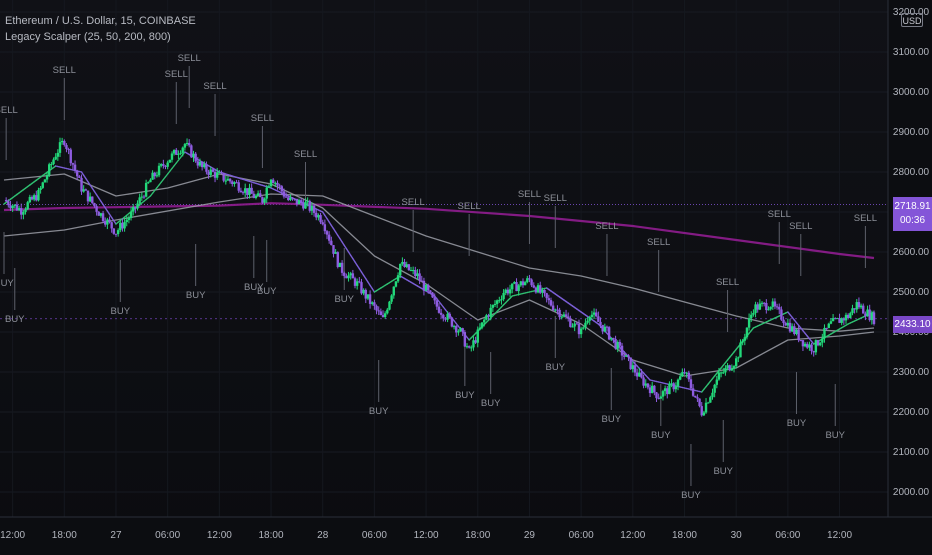  What do you see at coordinates (100, 21) in the screenshot?
I see `symbol-legend: Ethereum / U.S. Dollar, 15, COINBASE` at bounding box center [100, 21].